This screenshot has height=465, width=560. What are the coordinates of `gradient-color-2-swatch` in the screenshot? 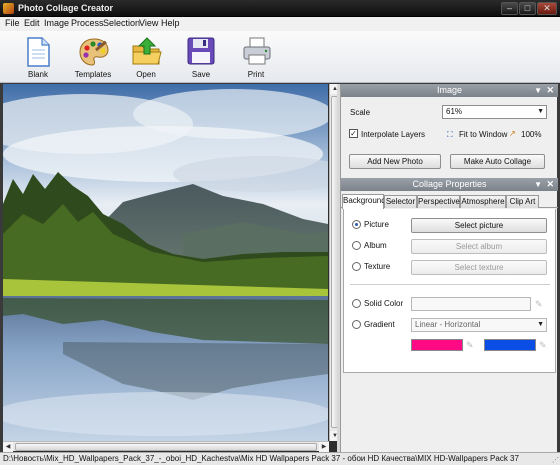 It's located at (510, 345).